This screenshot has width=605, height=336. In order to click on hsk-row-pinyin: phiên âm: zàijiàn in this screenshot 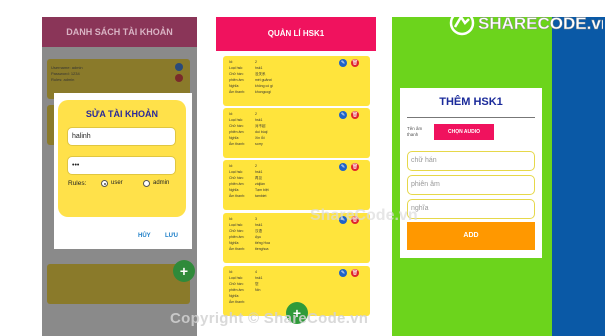, I will do `click(247, 184)`.